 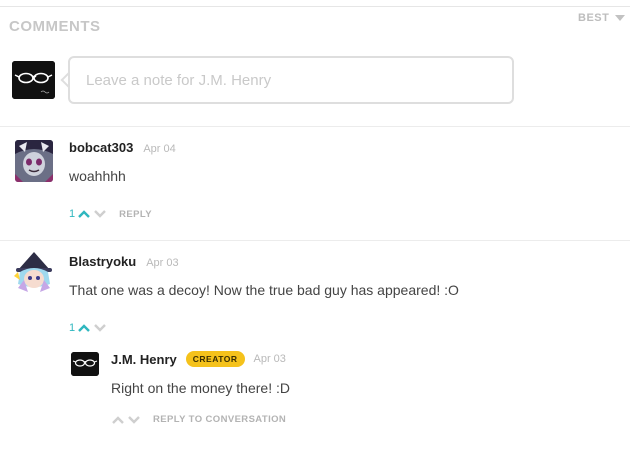 What do you see at coordinates (200, 388) in the screenshot?
I see `reply-text: Right on the money there! :D` at bounding box center [200, 388].